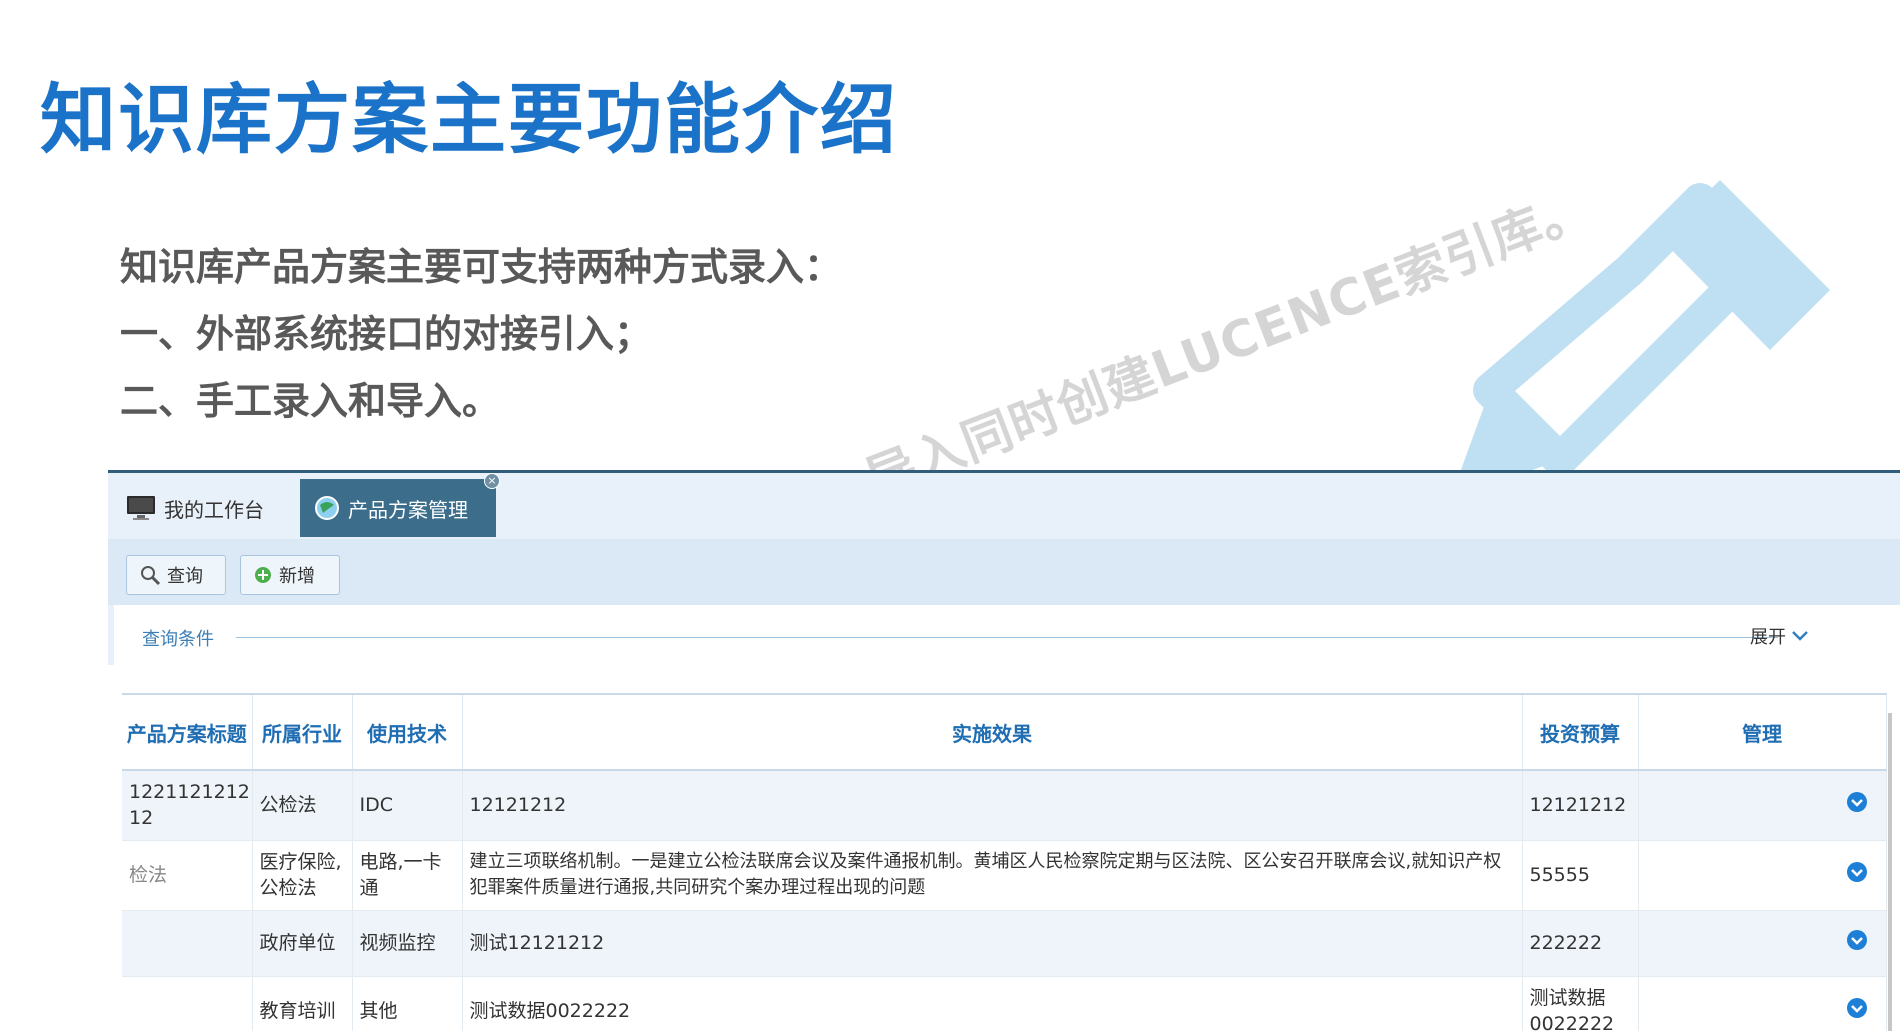 The image size is (1900, 1031). Describe the element at coordinates (263, 575) in the screenshot. I see `plus-circle-icon` at that location.